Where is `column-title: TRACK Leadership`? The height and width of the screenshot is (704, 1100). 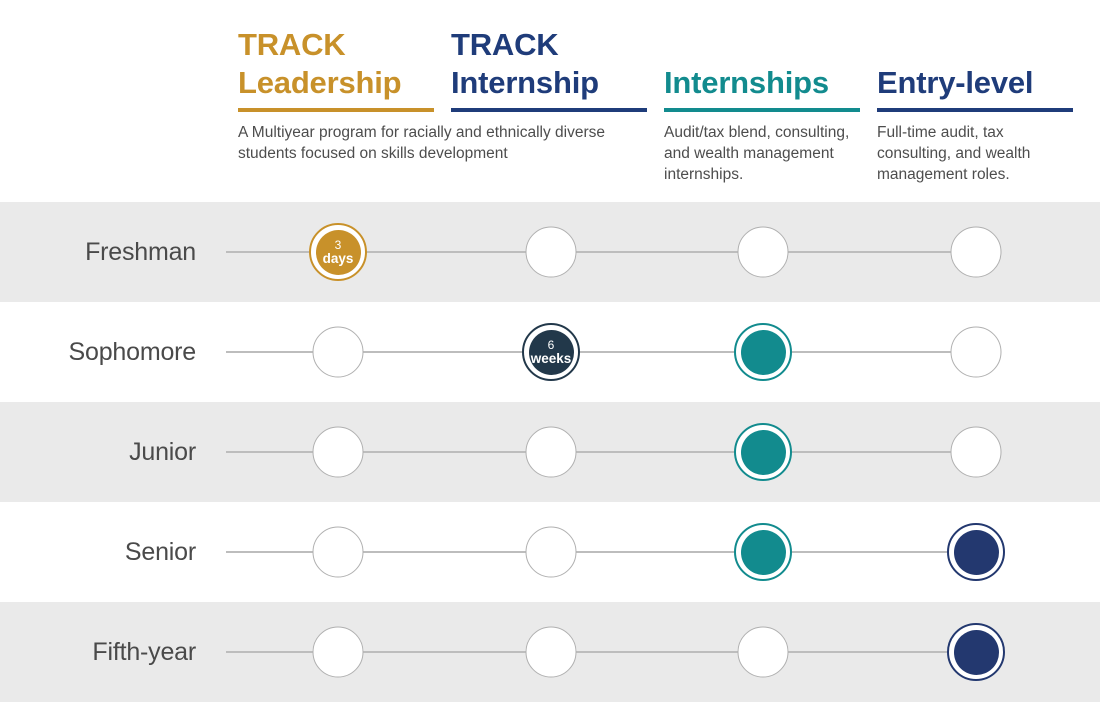 column-title: TRACK Leadership is located at coordinates (320, 63).